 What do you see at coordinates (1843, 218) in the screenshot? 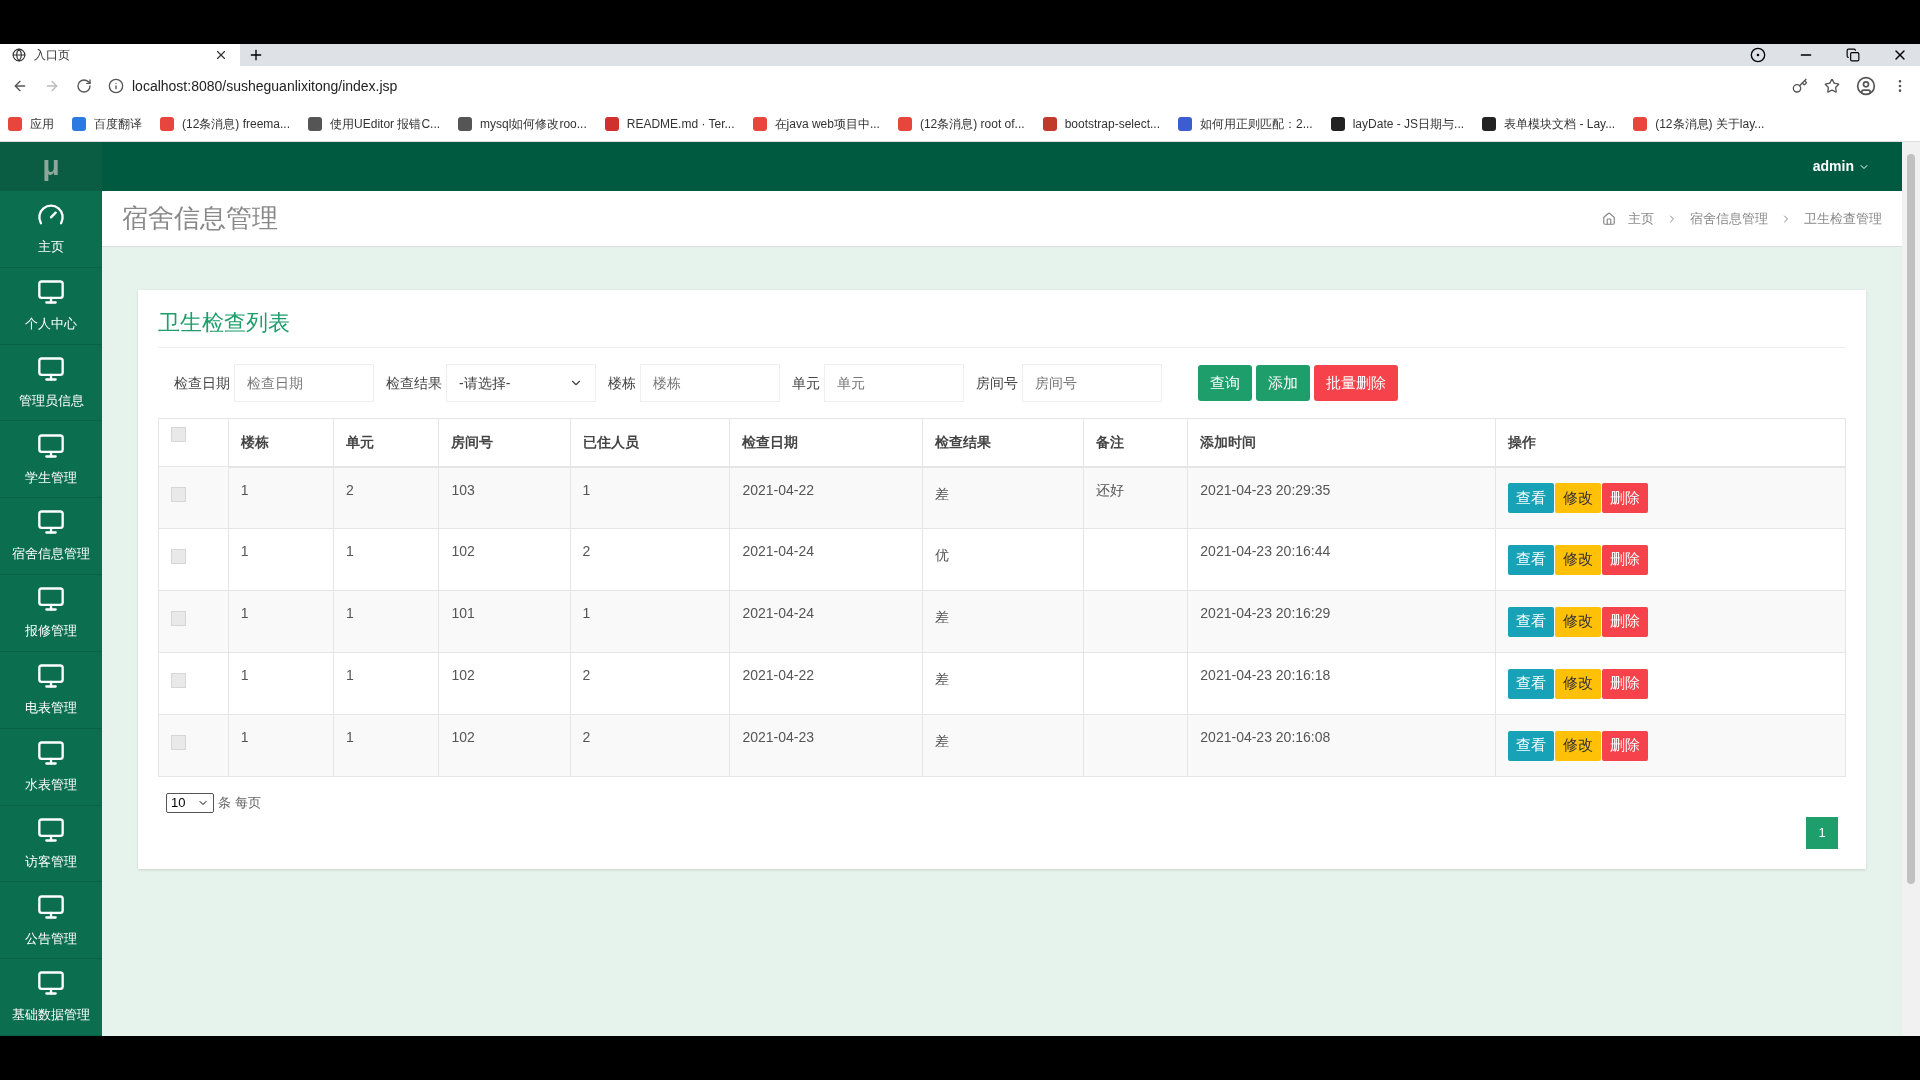
I see `breadcrumb-link: 卫生检查管理` at bounding box center [1843, 218].